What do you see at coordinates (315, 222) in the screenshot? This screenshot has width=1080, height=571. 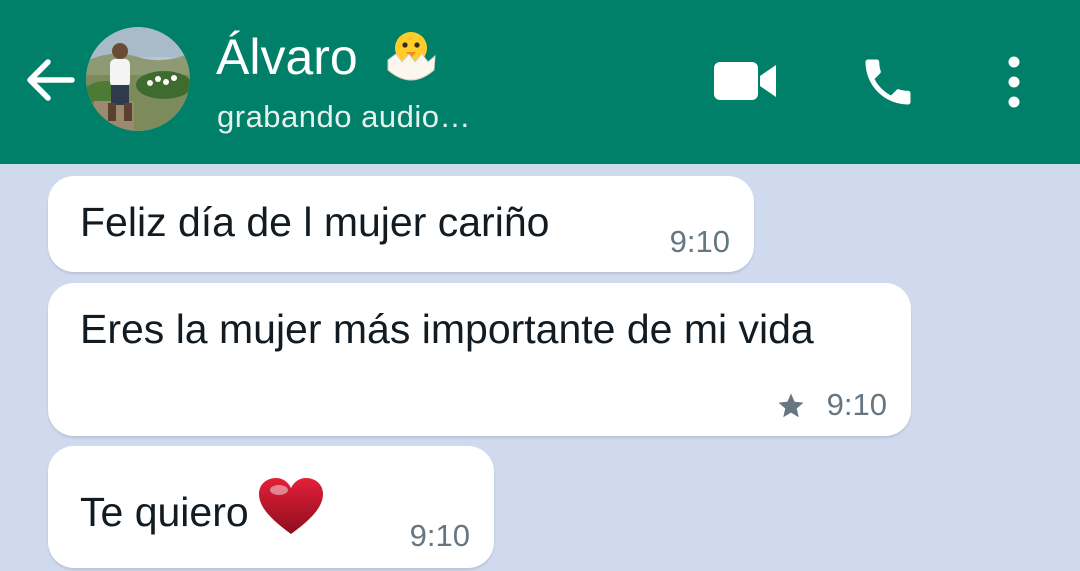 I see `message-text: Feliz día de l mujer cariño` at bounding box center [315, 222].